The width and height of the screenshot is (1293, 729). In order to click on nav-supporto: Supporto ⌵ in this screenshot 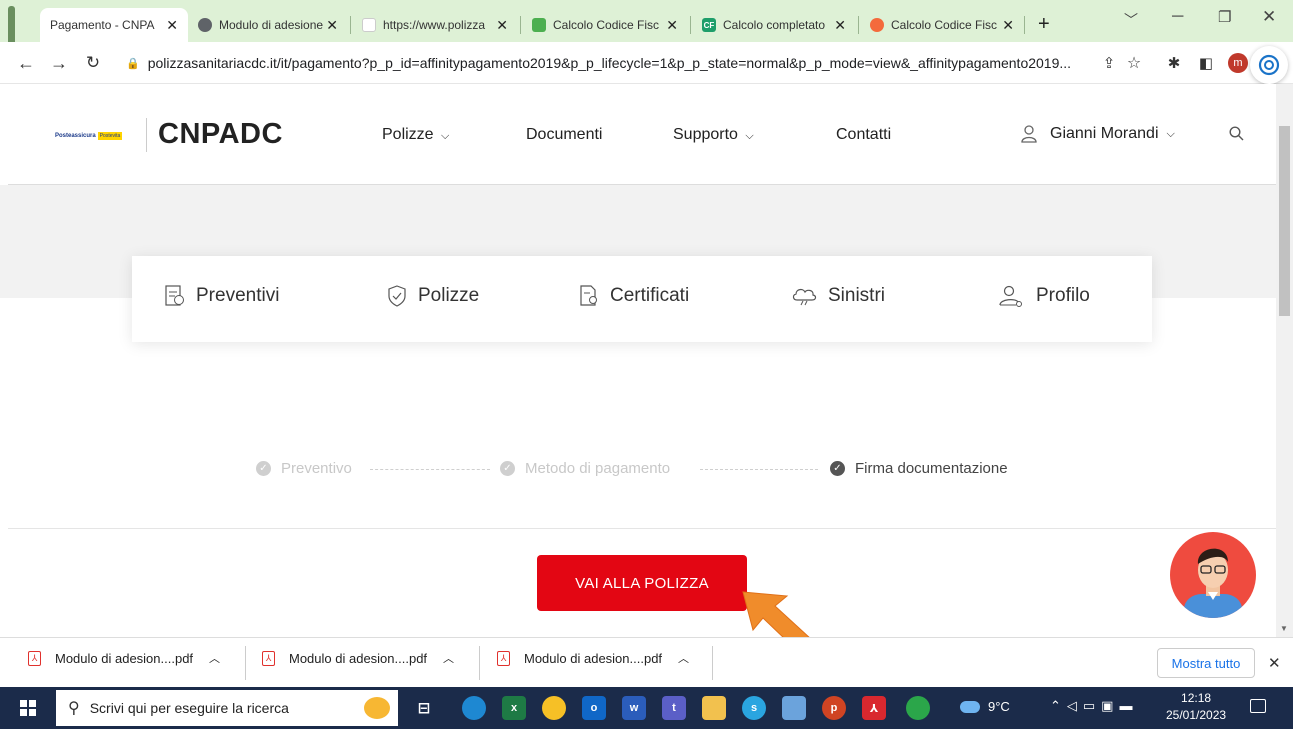, I will do `click(713, 135)`.